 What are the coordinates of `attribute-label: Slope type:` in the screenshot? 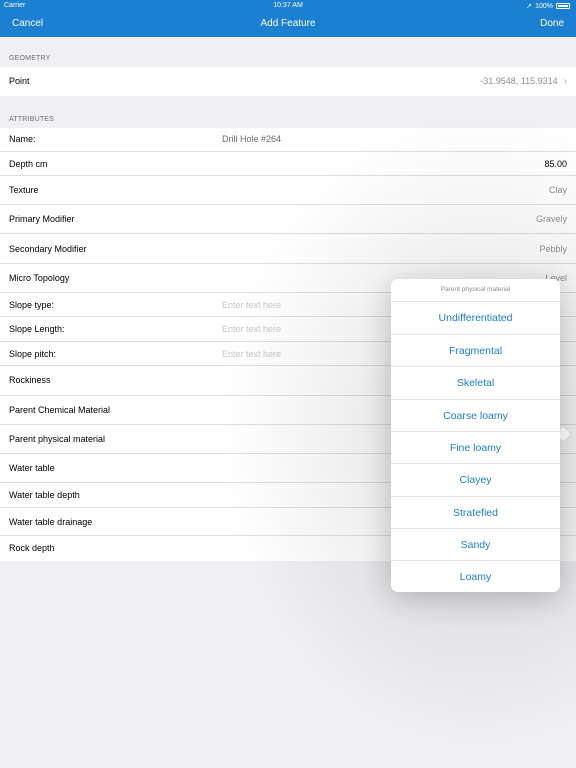 It's located at (32, 305).